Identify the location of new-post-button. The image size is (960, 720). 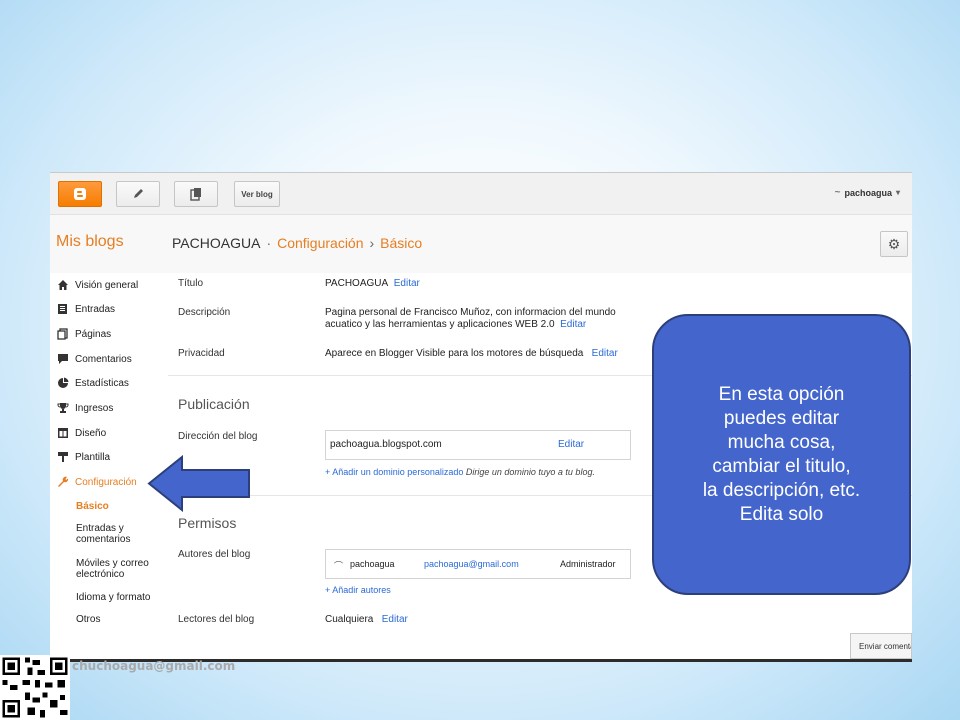
(138, 194).